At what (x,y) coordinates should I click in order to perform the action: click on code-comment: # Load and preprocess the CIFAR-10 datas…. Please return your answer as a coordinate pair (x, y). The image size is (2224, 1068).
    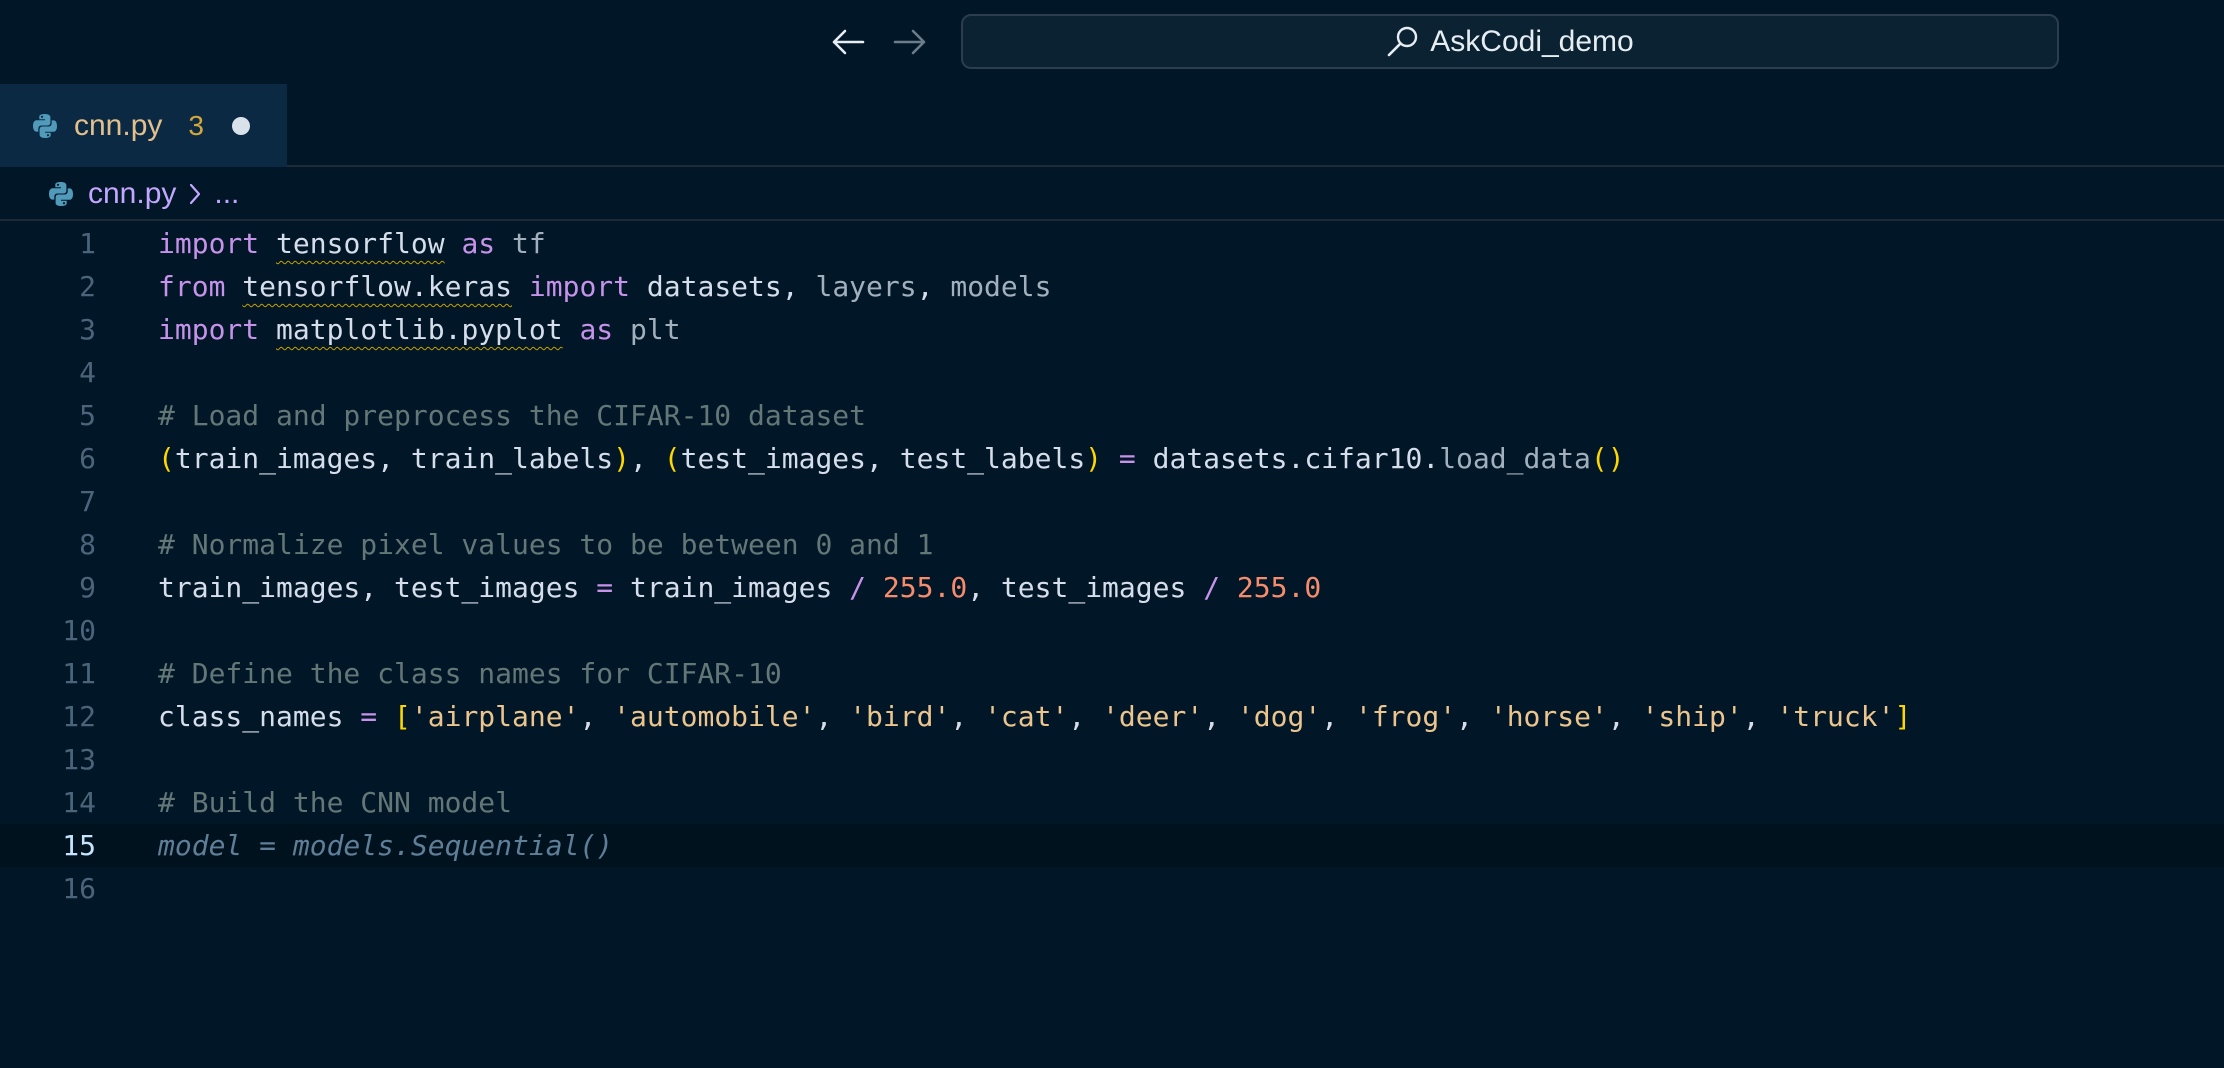
    Looking at the image, I should click on (512, 415).